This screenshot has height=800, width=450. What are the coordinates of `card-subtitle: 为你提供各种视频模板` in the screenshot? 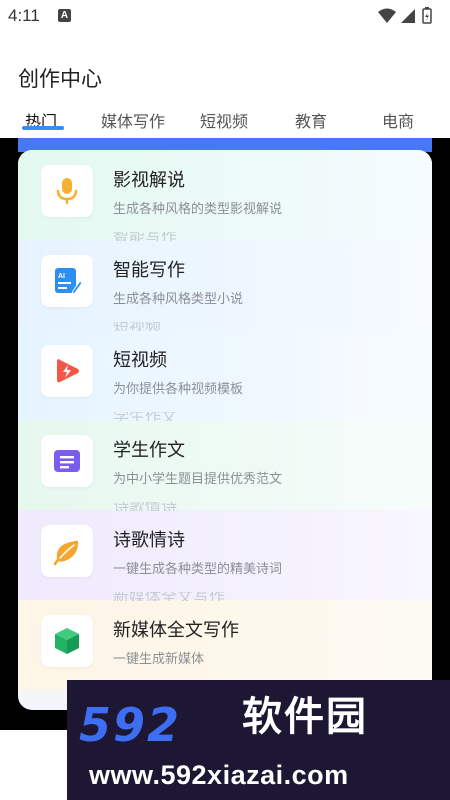 It's located at (178, 389).